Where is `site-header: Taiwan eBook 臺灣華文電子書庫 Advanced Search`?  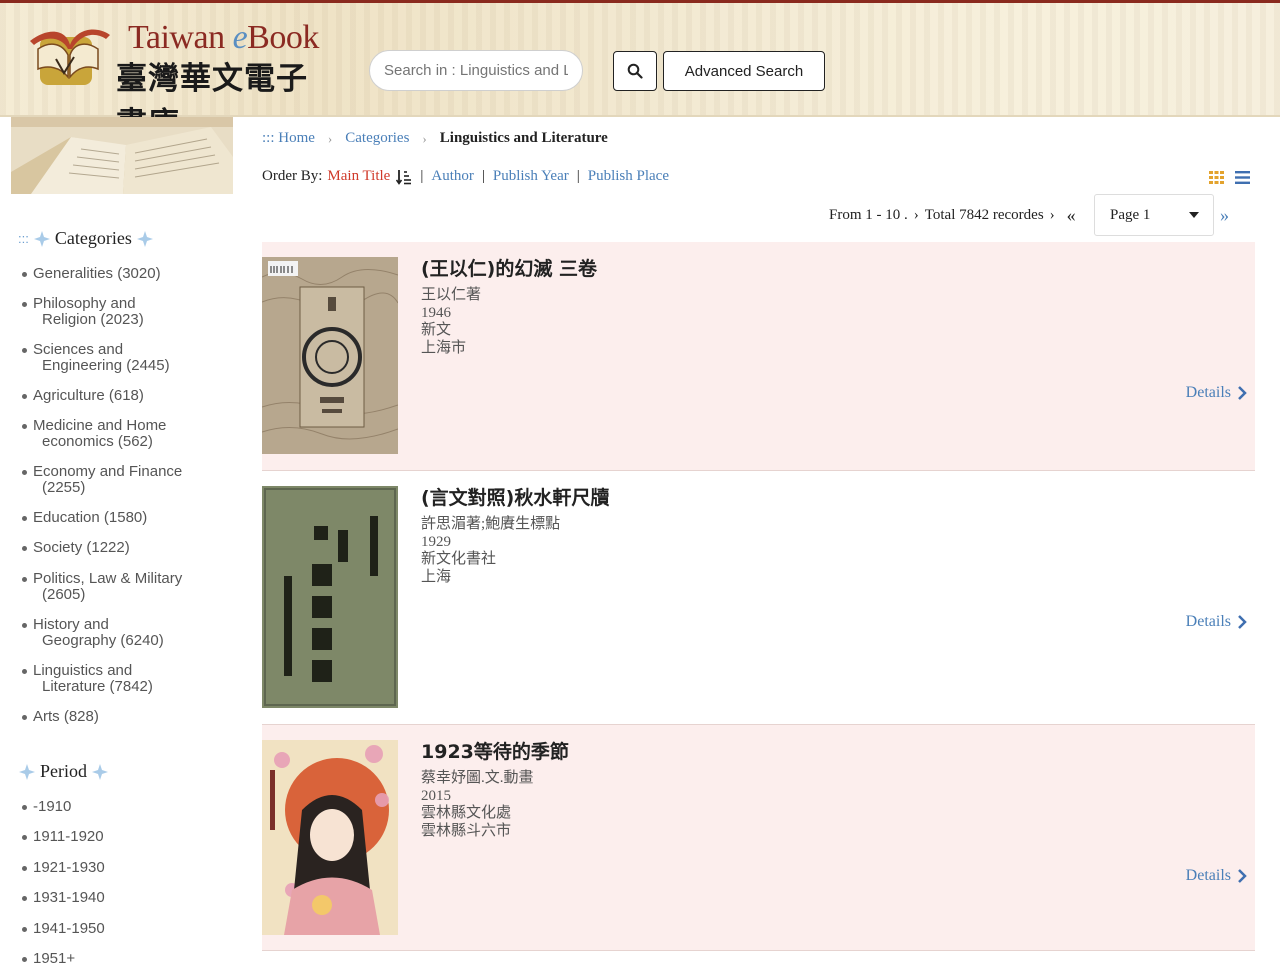 site-header: Taiwan eBook 臺灣華文電子書庫 Advanced Search is located at coordinates (640, 71).